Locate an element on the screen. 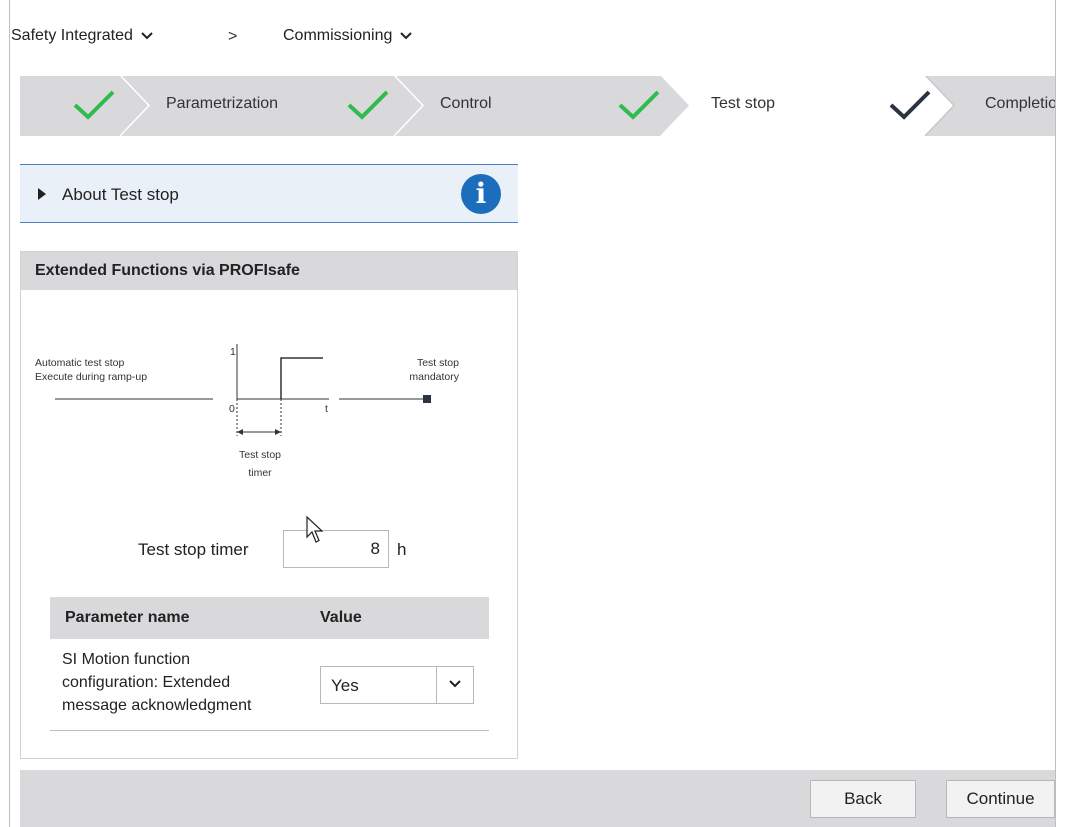 This screenshot has height=827, width=1074. breadcrumb-item-label: Commissioning is located at coordinates (338, 35).